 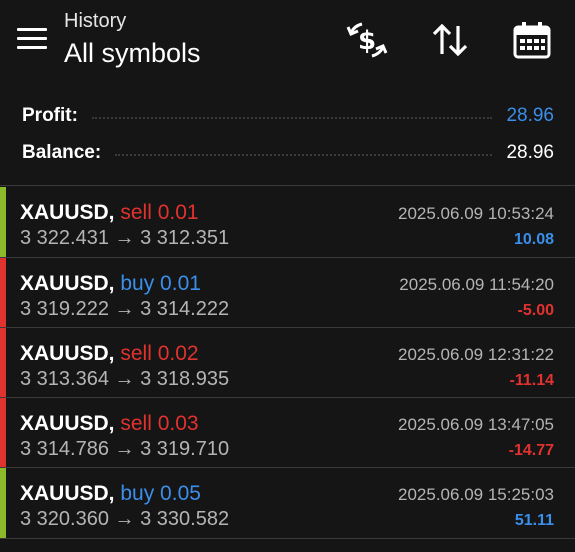 What do you see at coordinates (159, 212) in the screenshot?
I see `trade-side: sell 0.01` at bounding box center [159, 212].